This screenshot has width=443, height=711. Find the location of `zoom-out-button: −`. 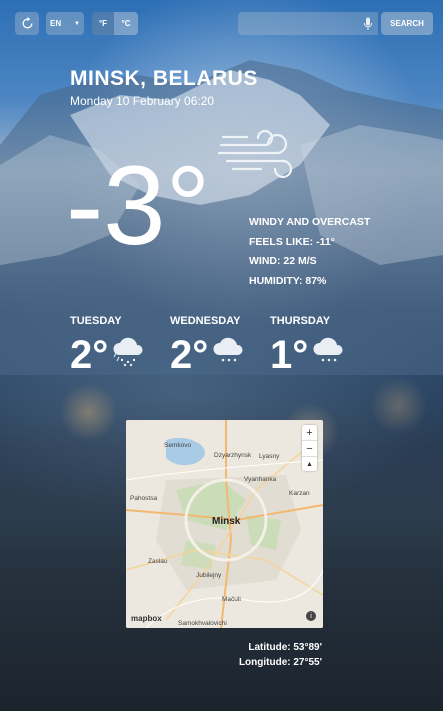

zoom-out-button: − is located at coordinates (309, 449).